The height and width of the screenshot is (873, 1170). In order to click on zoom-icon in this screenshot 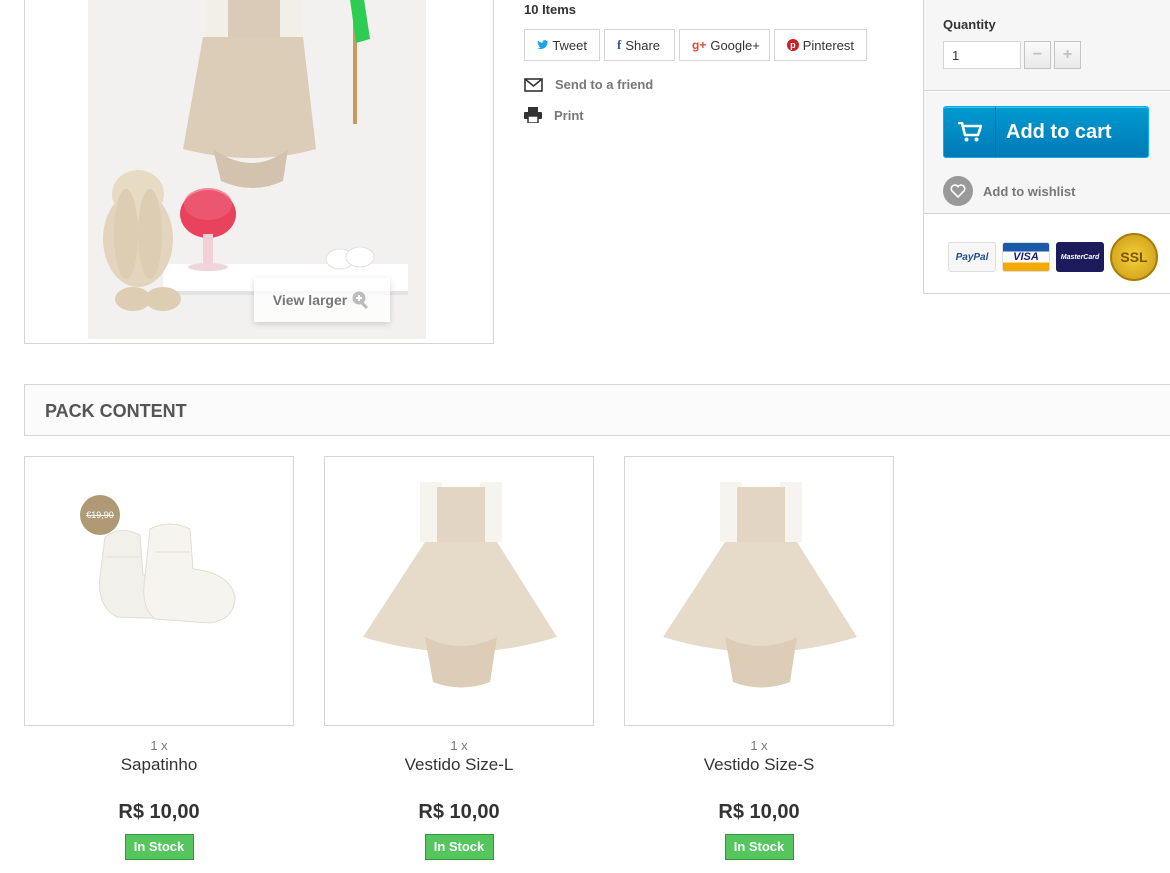, I will do `click(360, 300)`.